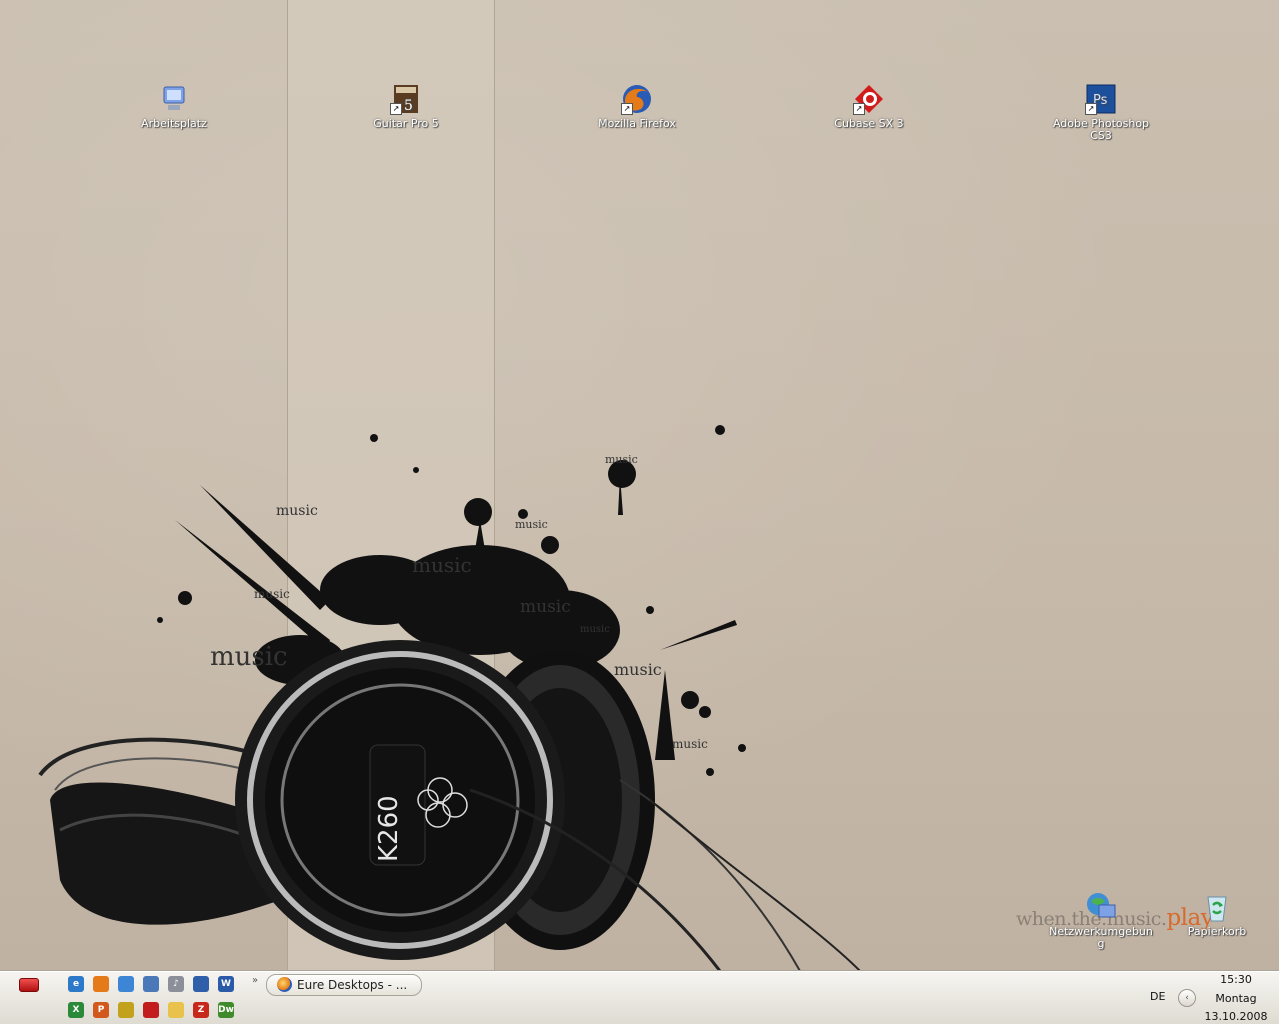 The image size is (1279, 1024). What do you see at coordinates (1236, 1016) in the screenshot?
I see `clock-date: 13.10.2008` at bounding box center [1236, 1016].